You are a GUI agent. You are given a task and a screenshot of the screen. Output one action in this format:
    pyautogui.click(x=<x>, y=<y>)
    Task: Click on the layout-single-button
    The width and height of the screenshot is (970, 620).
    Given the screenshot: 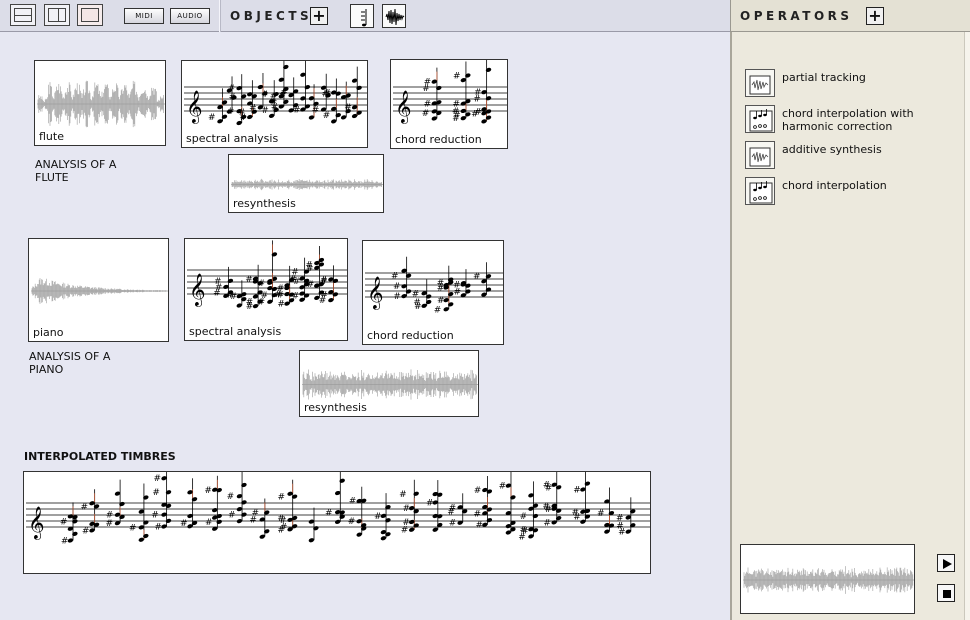 What is the action you would take?
    pyautogui.click(x=90, y=15)
    